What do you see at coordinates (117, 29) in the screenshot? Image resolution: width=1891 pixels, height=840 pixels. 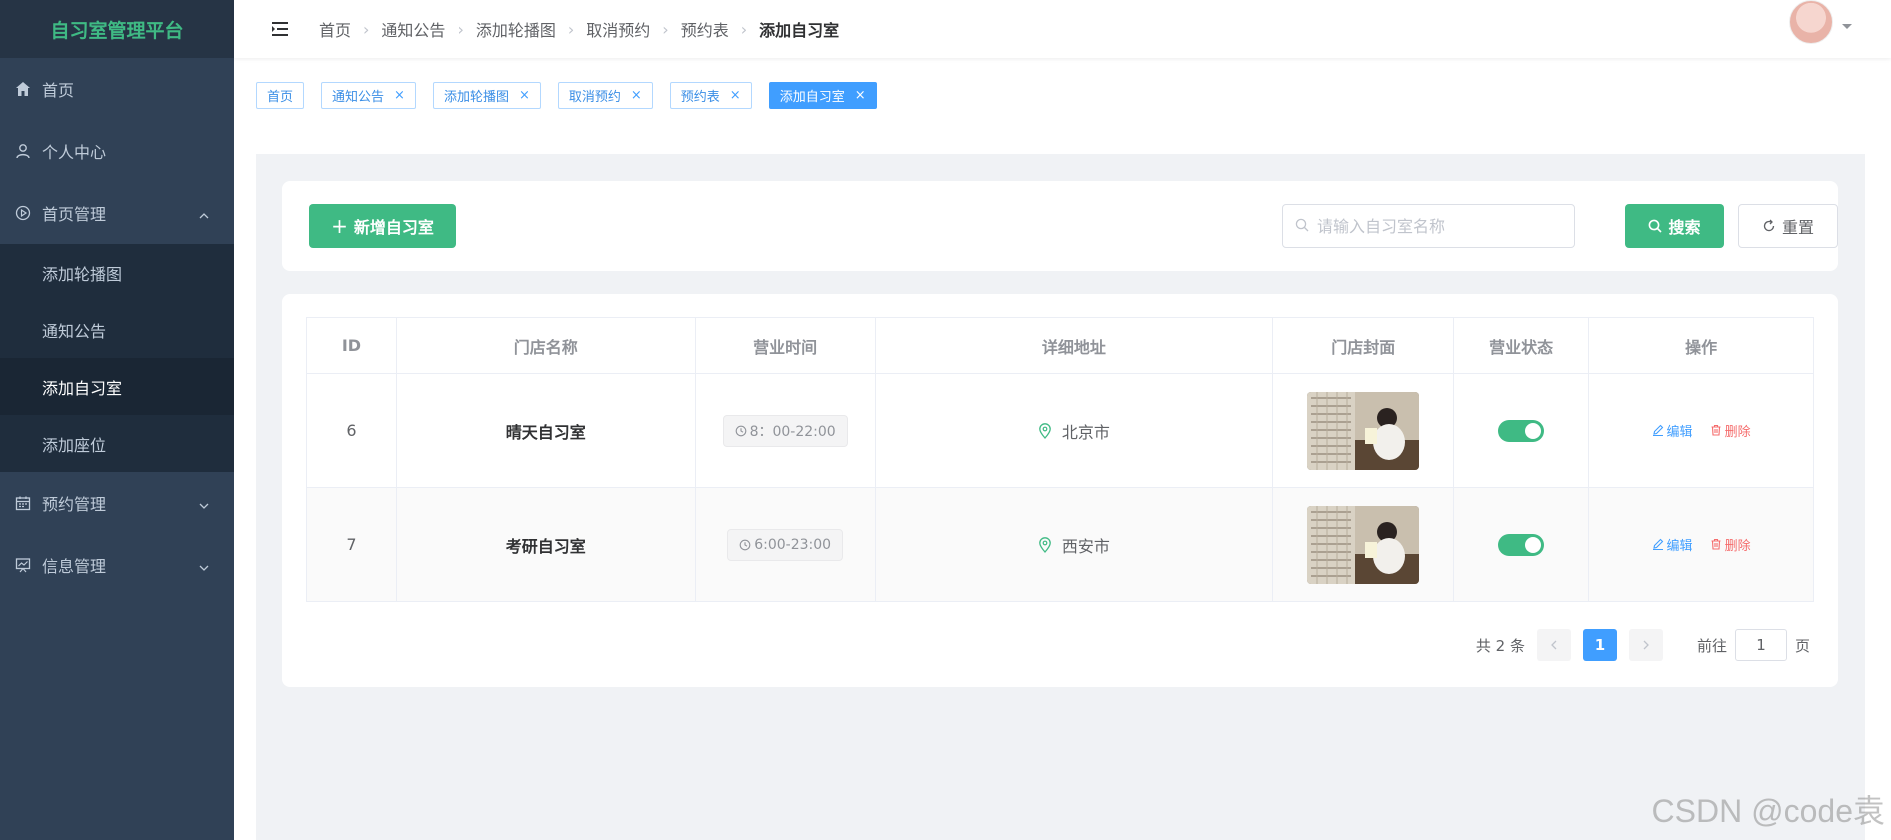 I see `app-logo-title: 自习室管理平台` at bounding box center [117, 29].